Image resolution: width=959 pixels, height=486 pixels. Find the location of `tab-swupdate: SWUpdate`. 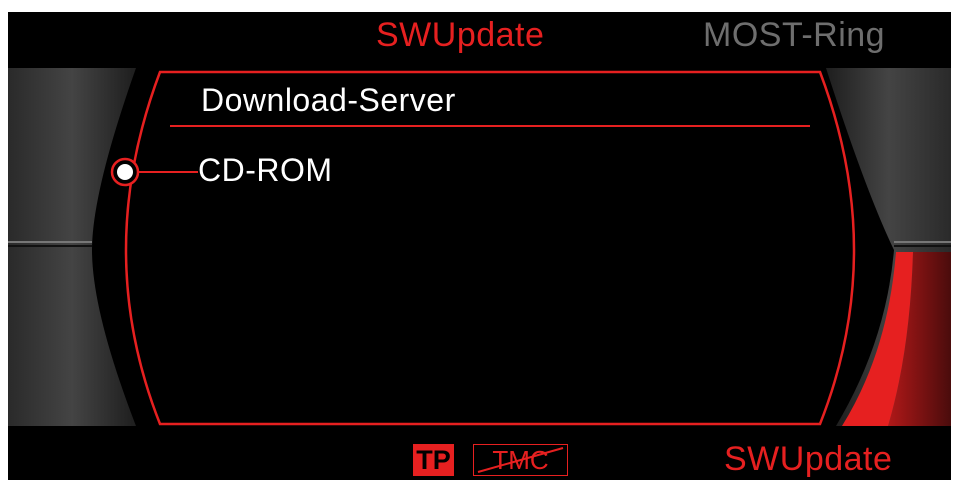

tab-swupdate: SWUpdate is located at coordinates (460, 35).